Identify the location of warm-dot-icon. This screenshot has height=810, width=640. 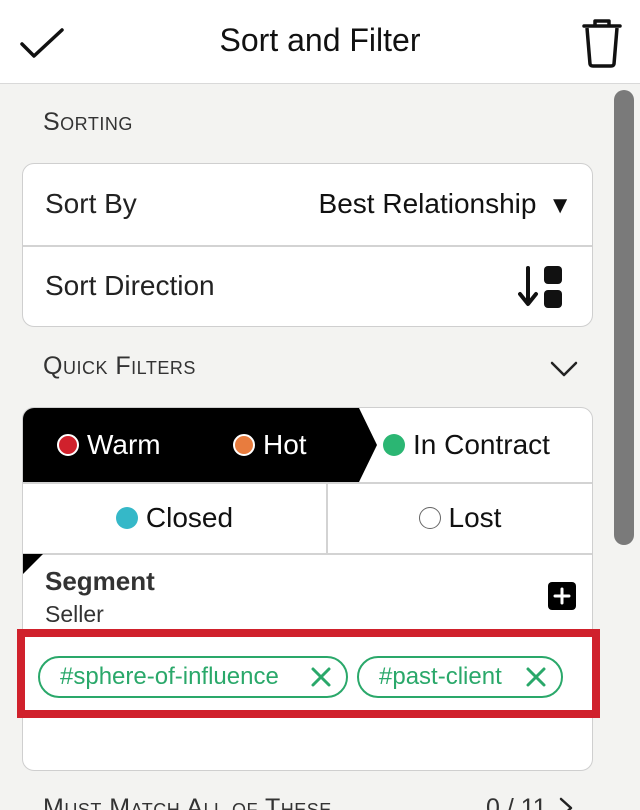
(68, 445).